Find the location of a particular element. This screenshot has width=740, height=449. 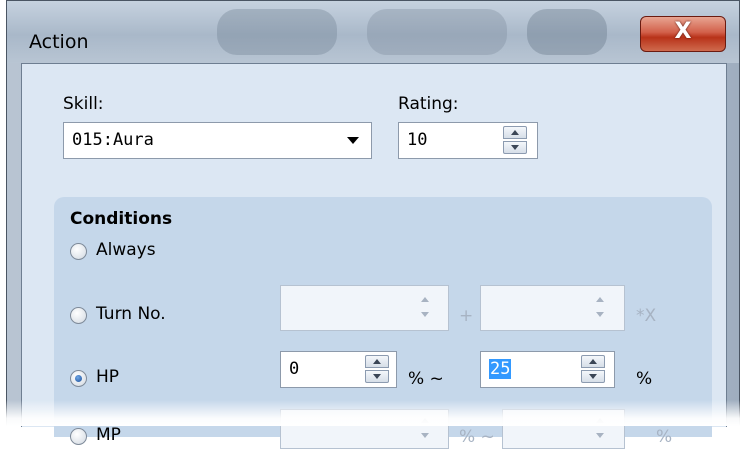

turn-no-multiplier-spinner is located at coordinates (552, 308).